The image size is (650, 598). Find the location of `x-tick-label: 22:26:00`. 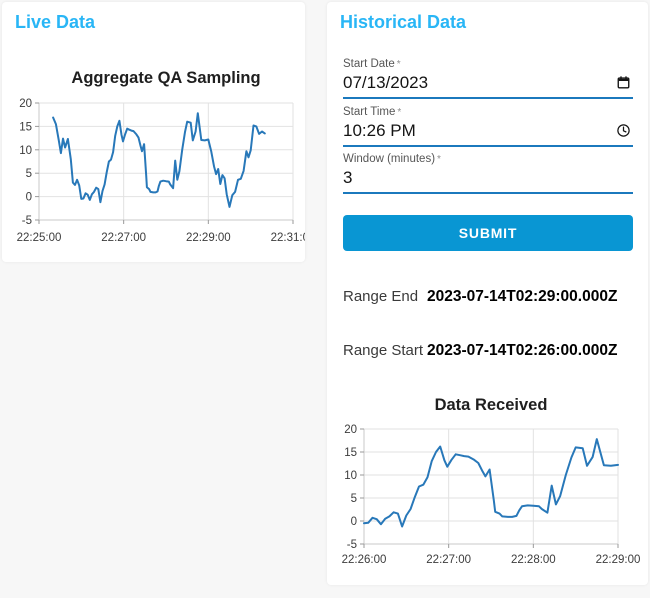

x-tick-label: 22:26:00 is located at coordinates (364, 560).